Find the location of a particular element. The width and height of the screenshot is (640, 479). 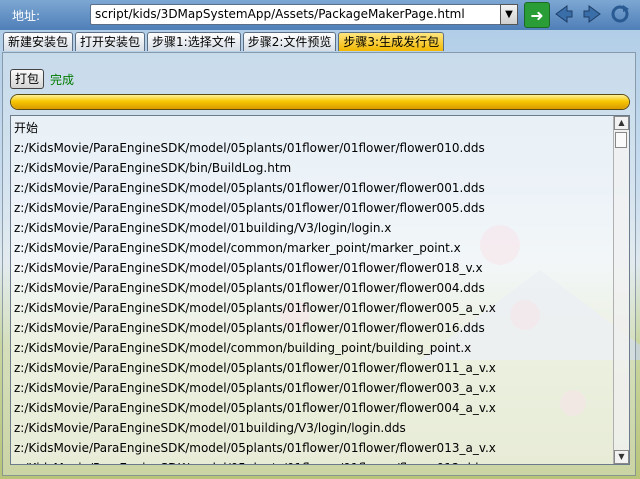

tab-step3-generate-release: 步骤3:生成发行包 is located at coordinates (391, 41).